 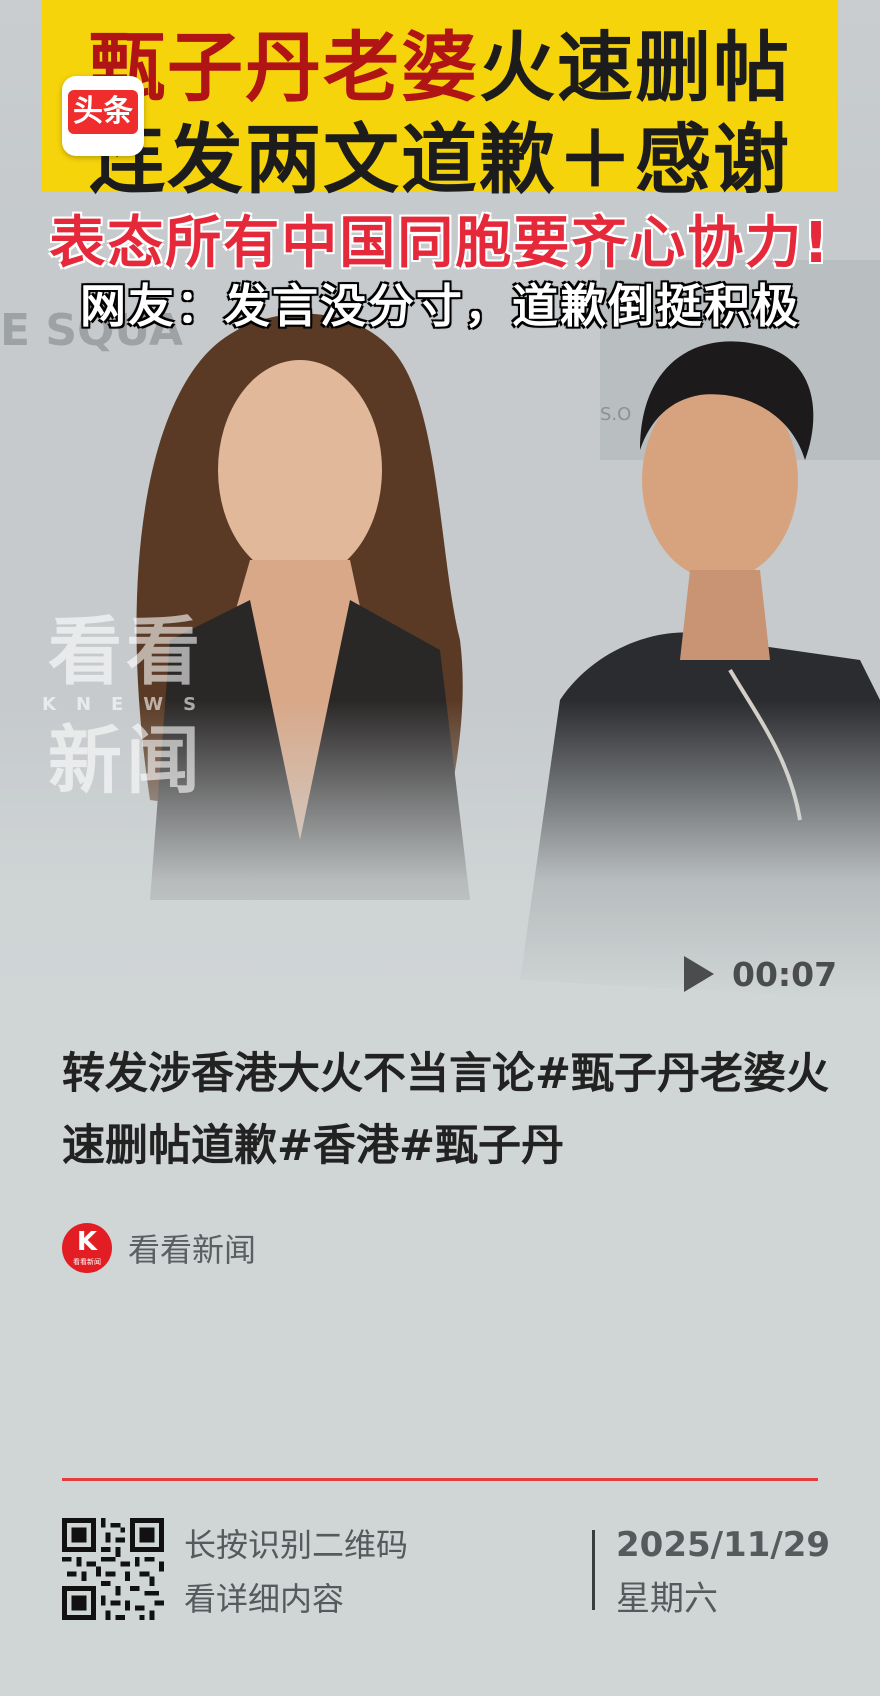 I want to click on watermark-bottom: 新闻, so click(x=126, y=761).